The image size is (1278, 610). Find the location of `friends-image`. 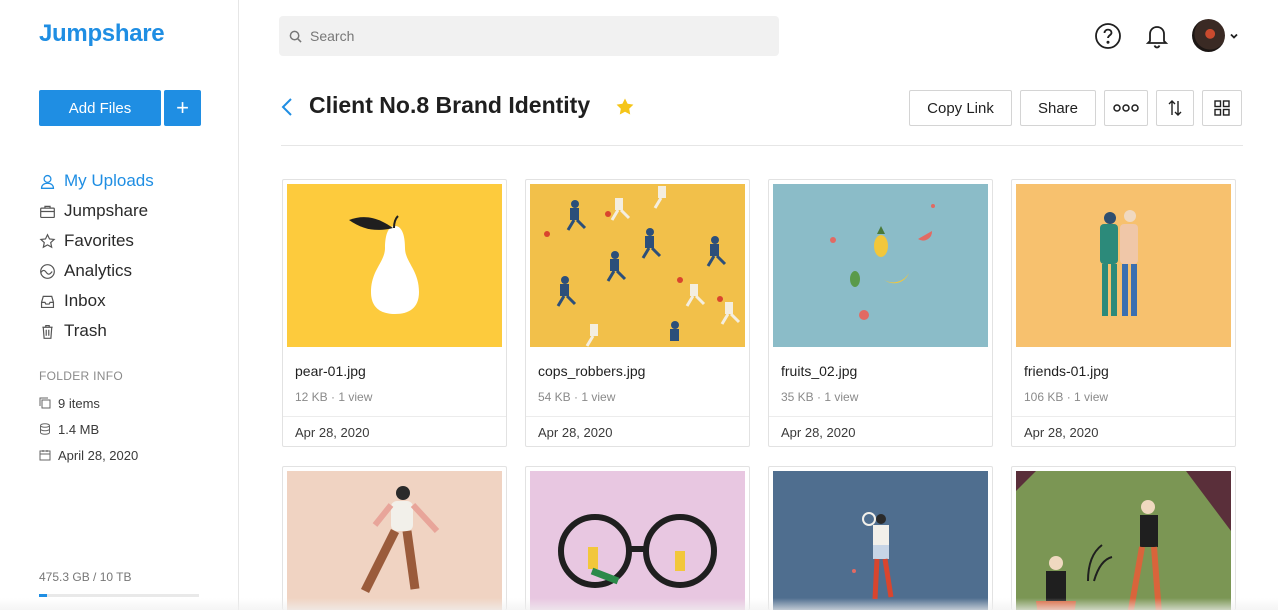

friends-image is located at coordinates (1119, 263).